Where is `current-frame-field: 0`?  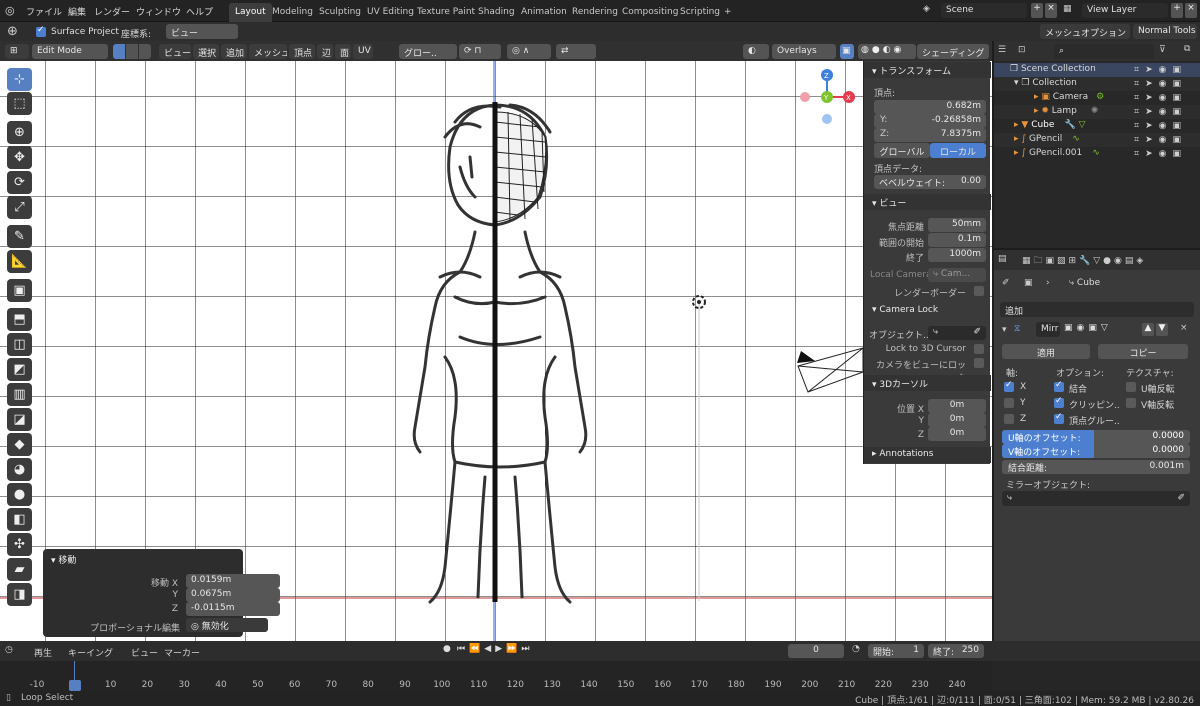
current-frame-field: 0 is located at coordinates (816, 651).